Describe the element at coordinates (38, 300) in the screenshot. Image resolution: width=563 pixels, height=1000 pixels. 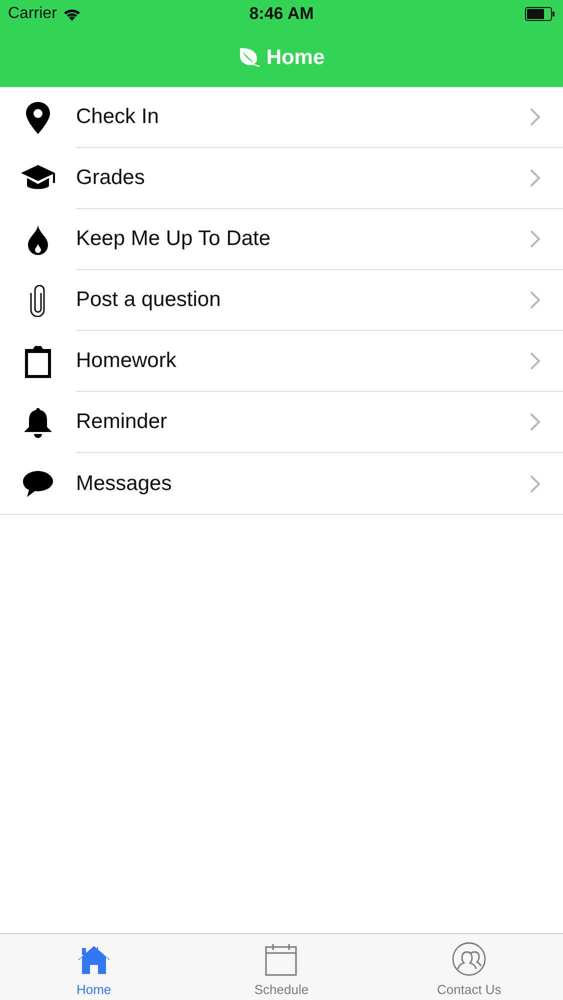
I see `paperclip-icon` at that location.